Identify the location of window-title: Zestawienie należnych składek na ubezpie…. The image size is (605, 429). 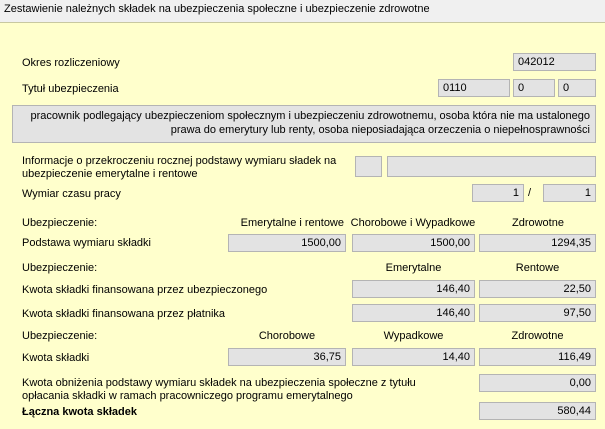
(217, 9).